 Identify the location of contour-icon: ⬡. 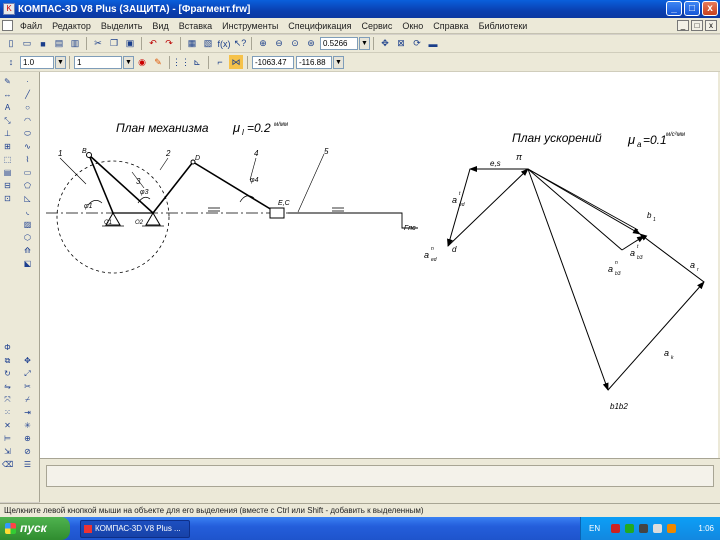
(27, 237).